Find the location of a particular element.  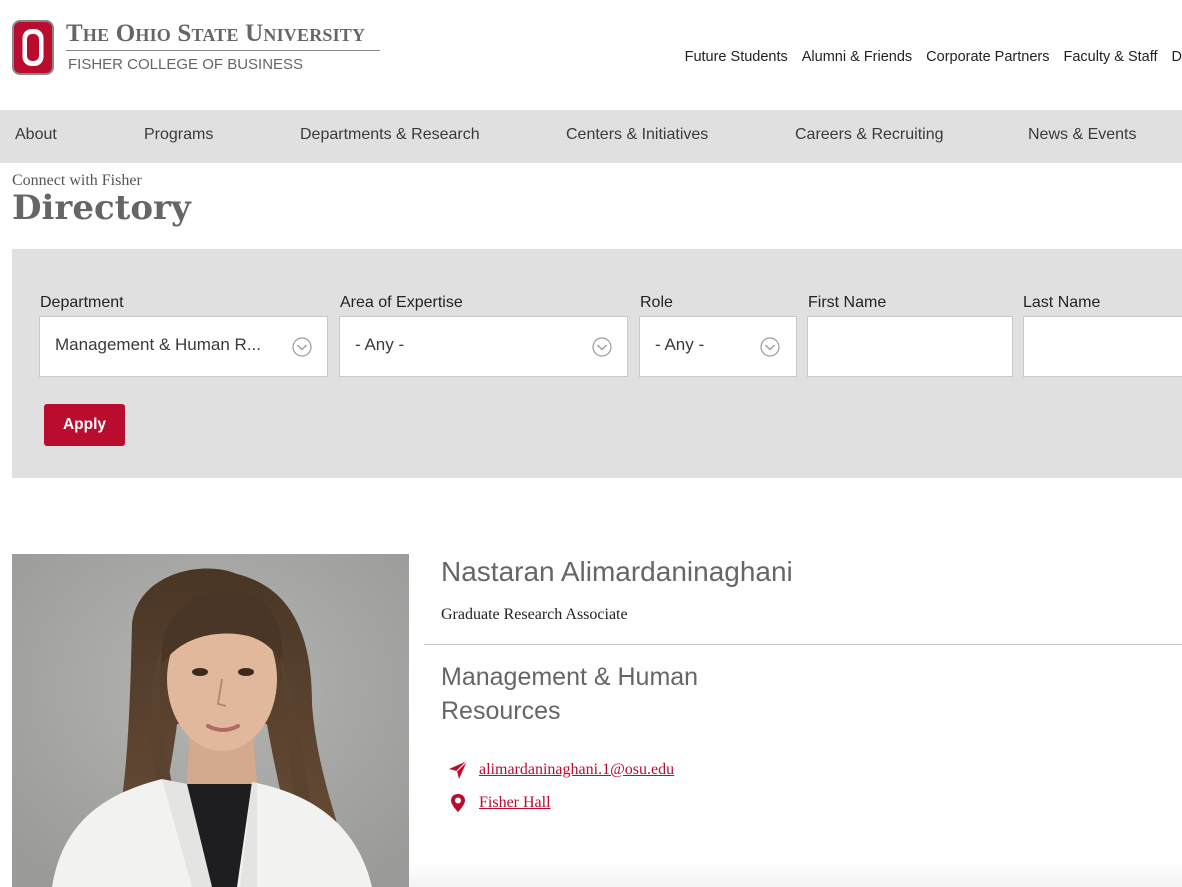

first-name-label: First Name is located at coordinates (847, 302).